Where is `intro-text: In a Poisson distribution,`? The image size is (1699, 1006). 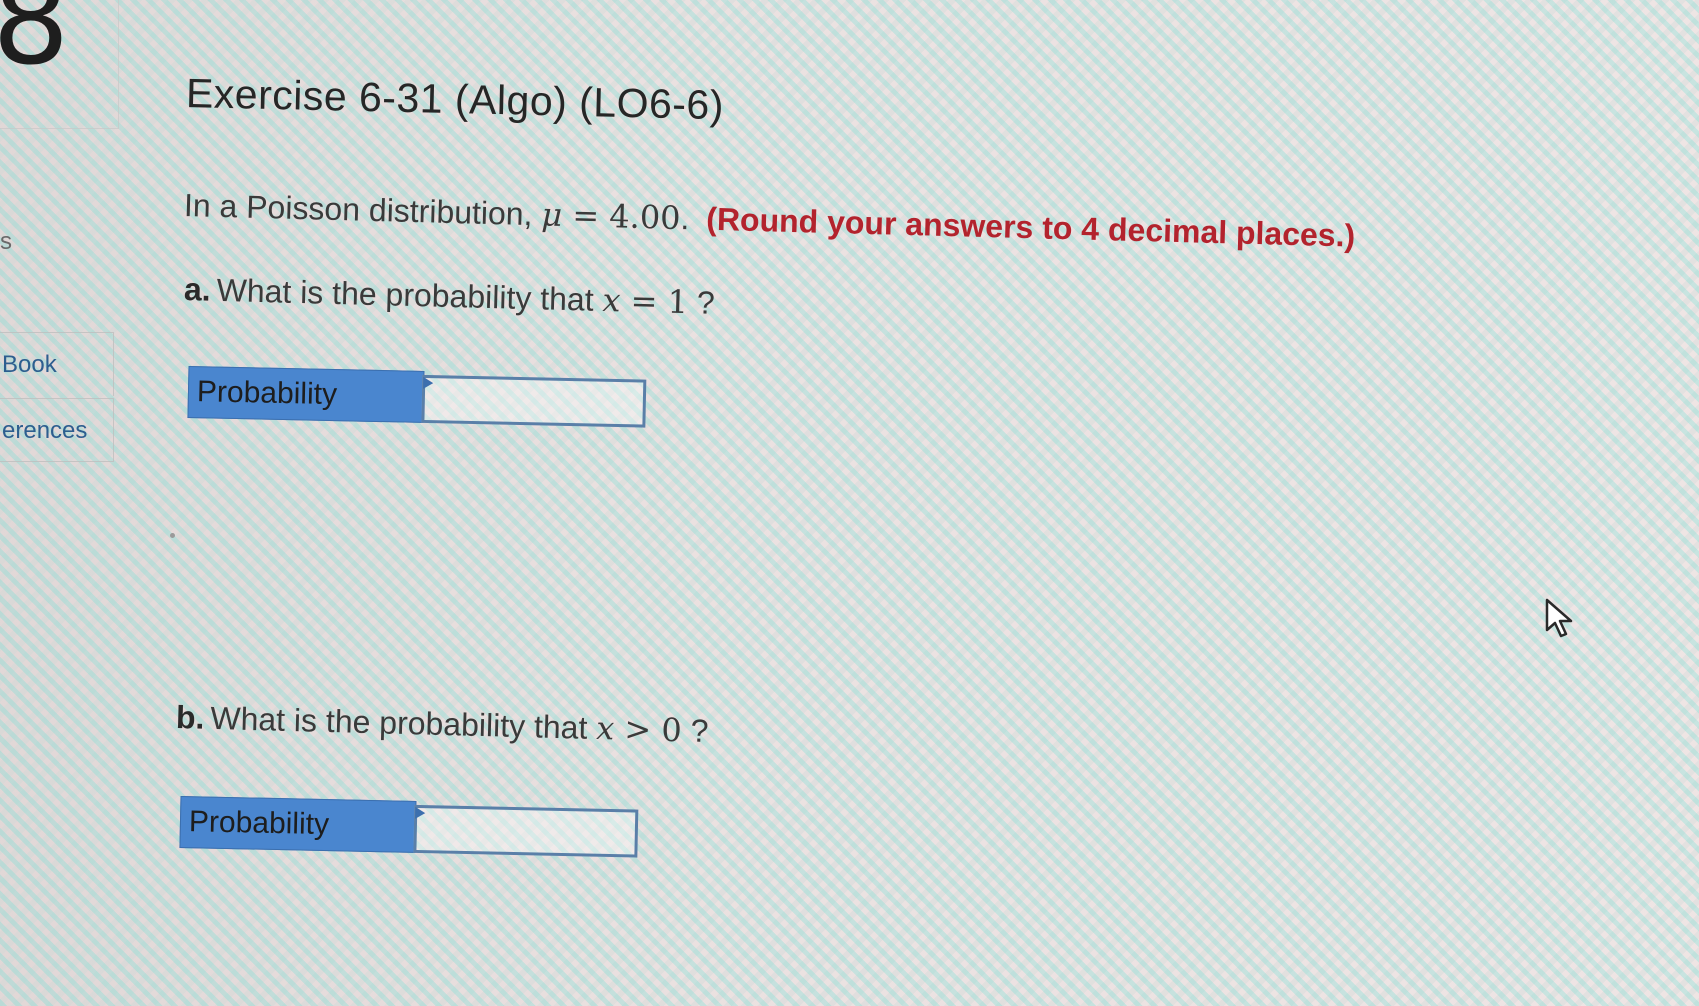 intro-text: In a Poisson distribution, is located at coordinates (362, 210).